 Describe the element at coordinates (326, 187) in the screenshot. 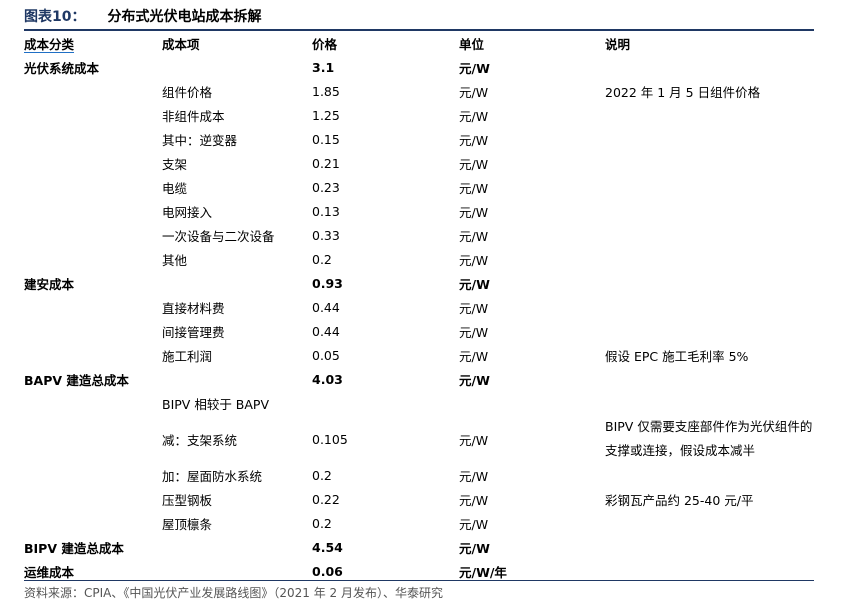

I see `price-cell: 0.23` at that location.